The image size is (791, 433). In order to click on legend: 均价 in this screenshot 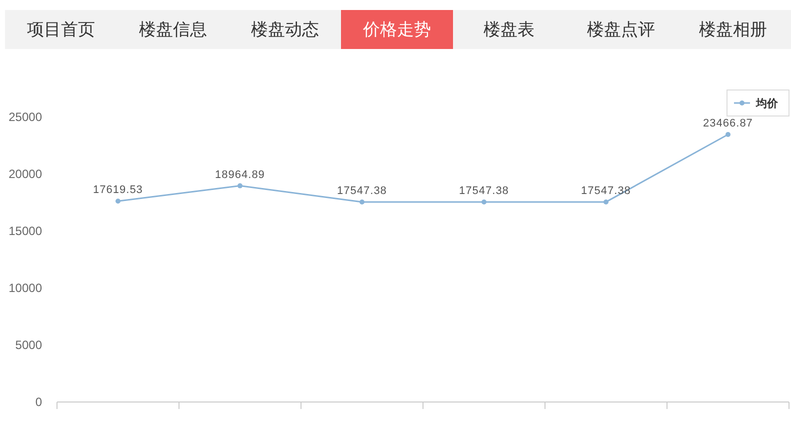, I will do `click(758, 103)`.